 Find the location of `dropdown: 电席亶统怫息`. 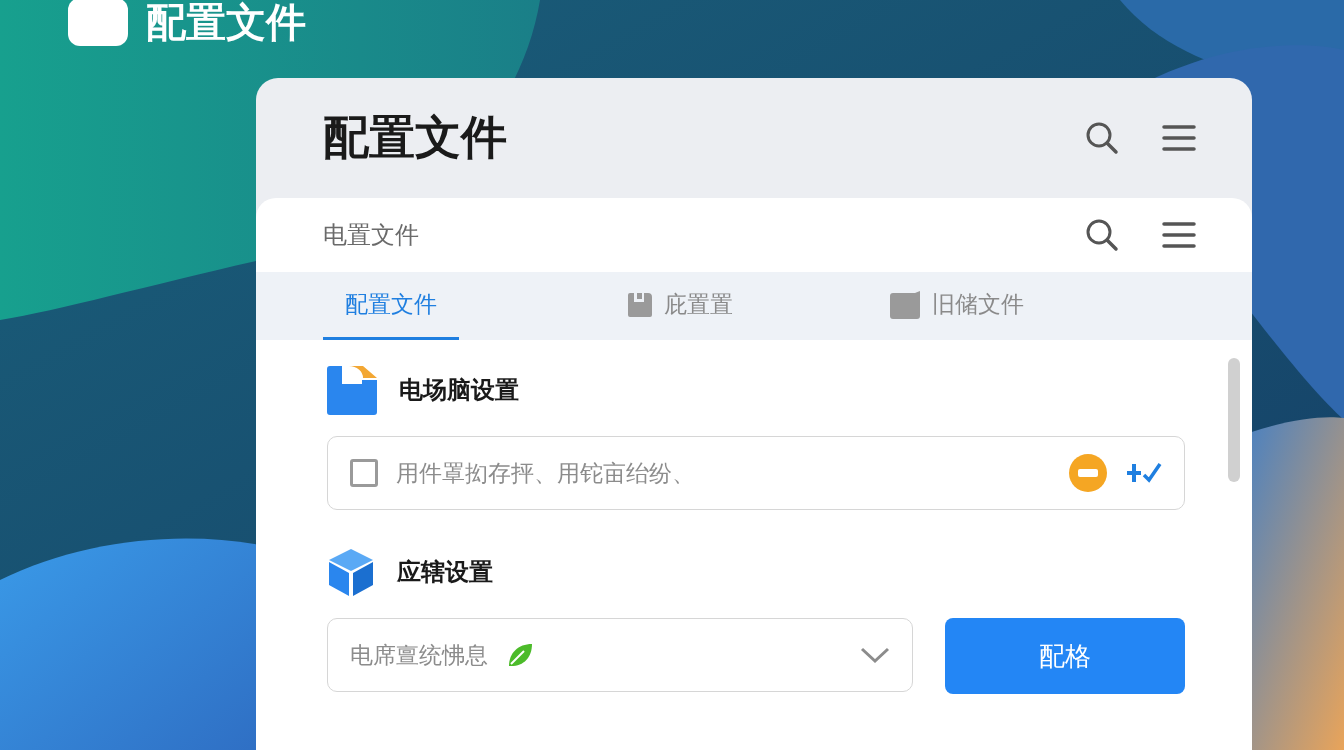

dropdown: 电席亶统怫息 is located at coordinates (620, 655).